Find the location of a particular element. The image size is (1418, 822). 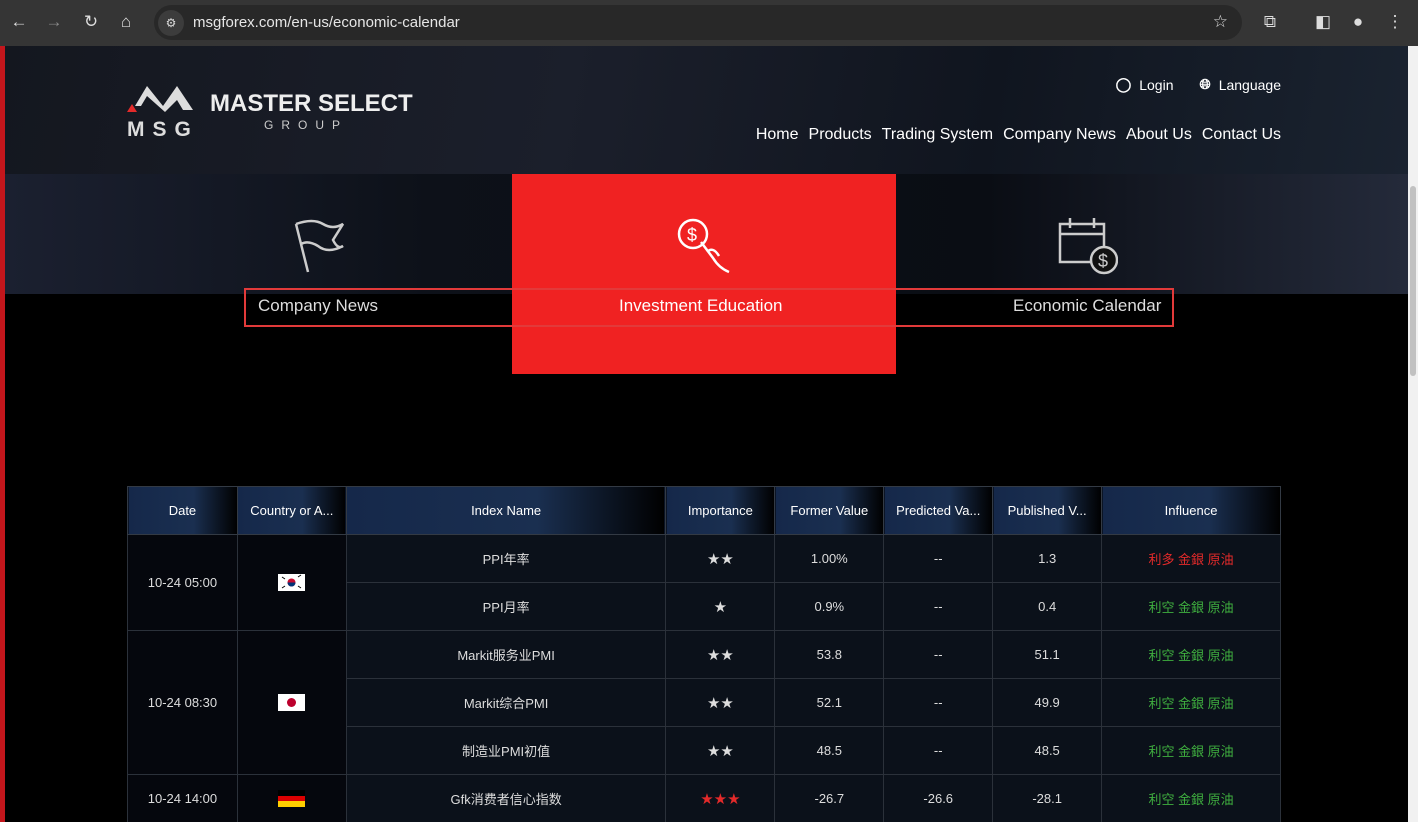

header-date: Date is located at coordinates (182, 510).